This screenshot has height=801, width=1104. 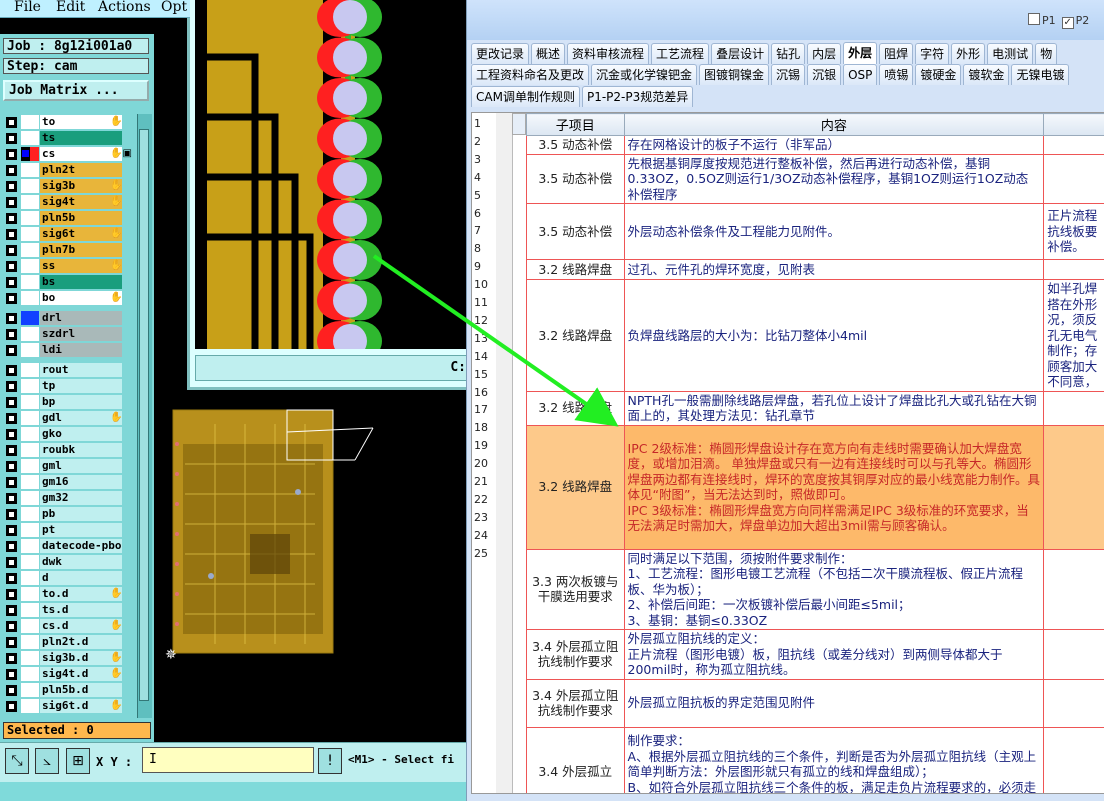 What do you see at coordinates (734, 74) in the screenshot?
I see `tab-tabs-row2-2: 图镀铜镍金` at bounding box center [734, 74].